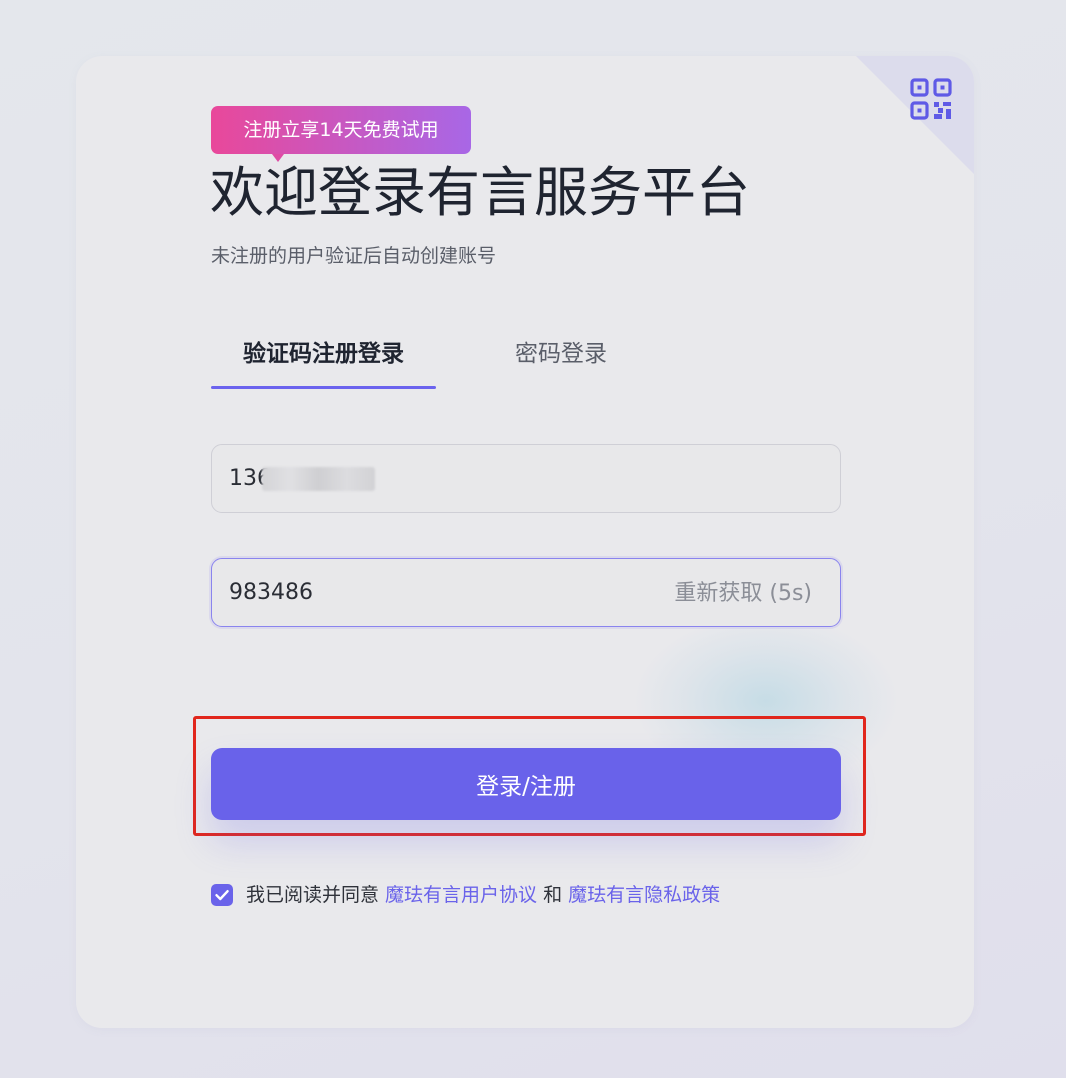 This screenshot has height=1078, width=1066. What do you see at coordinates (316, 895) in the screenshot?
I see `agreement-prefix: 我已阅读并同意` at bounding box center [316, 895].